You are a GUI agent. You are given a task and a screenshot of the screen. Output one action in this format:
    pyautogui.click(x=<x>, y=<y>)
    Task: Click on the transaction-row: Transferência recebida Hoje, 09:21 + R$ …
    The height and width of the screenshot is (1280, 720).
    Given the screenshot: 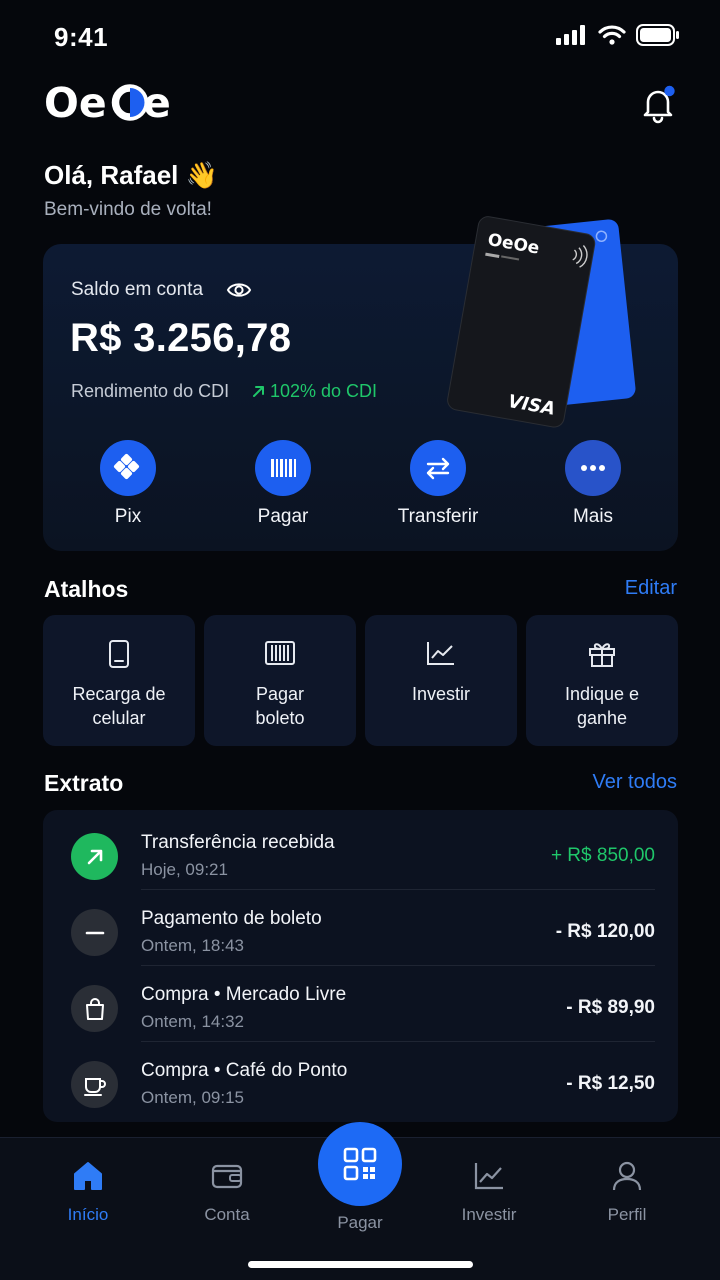 What is the action you would take?
    pyautogui.click(x=360, y=852)
    